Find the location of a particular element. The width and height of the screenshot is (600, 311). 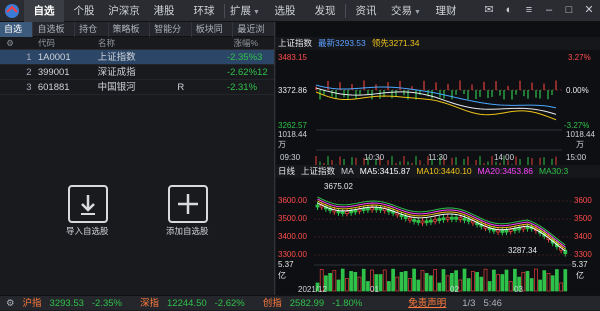

col-change-header: 涨幅% is located at coordinates (233, 43).